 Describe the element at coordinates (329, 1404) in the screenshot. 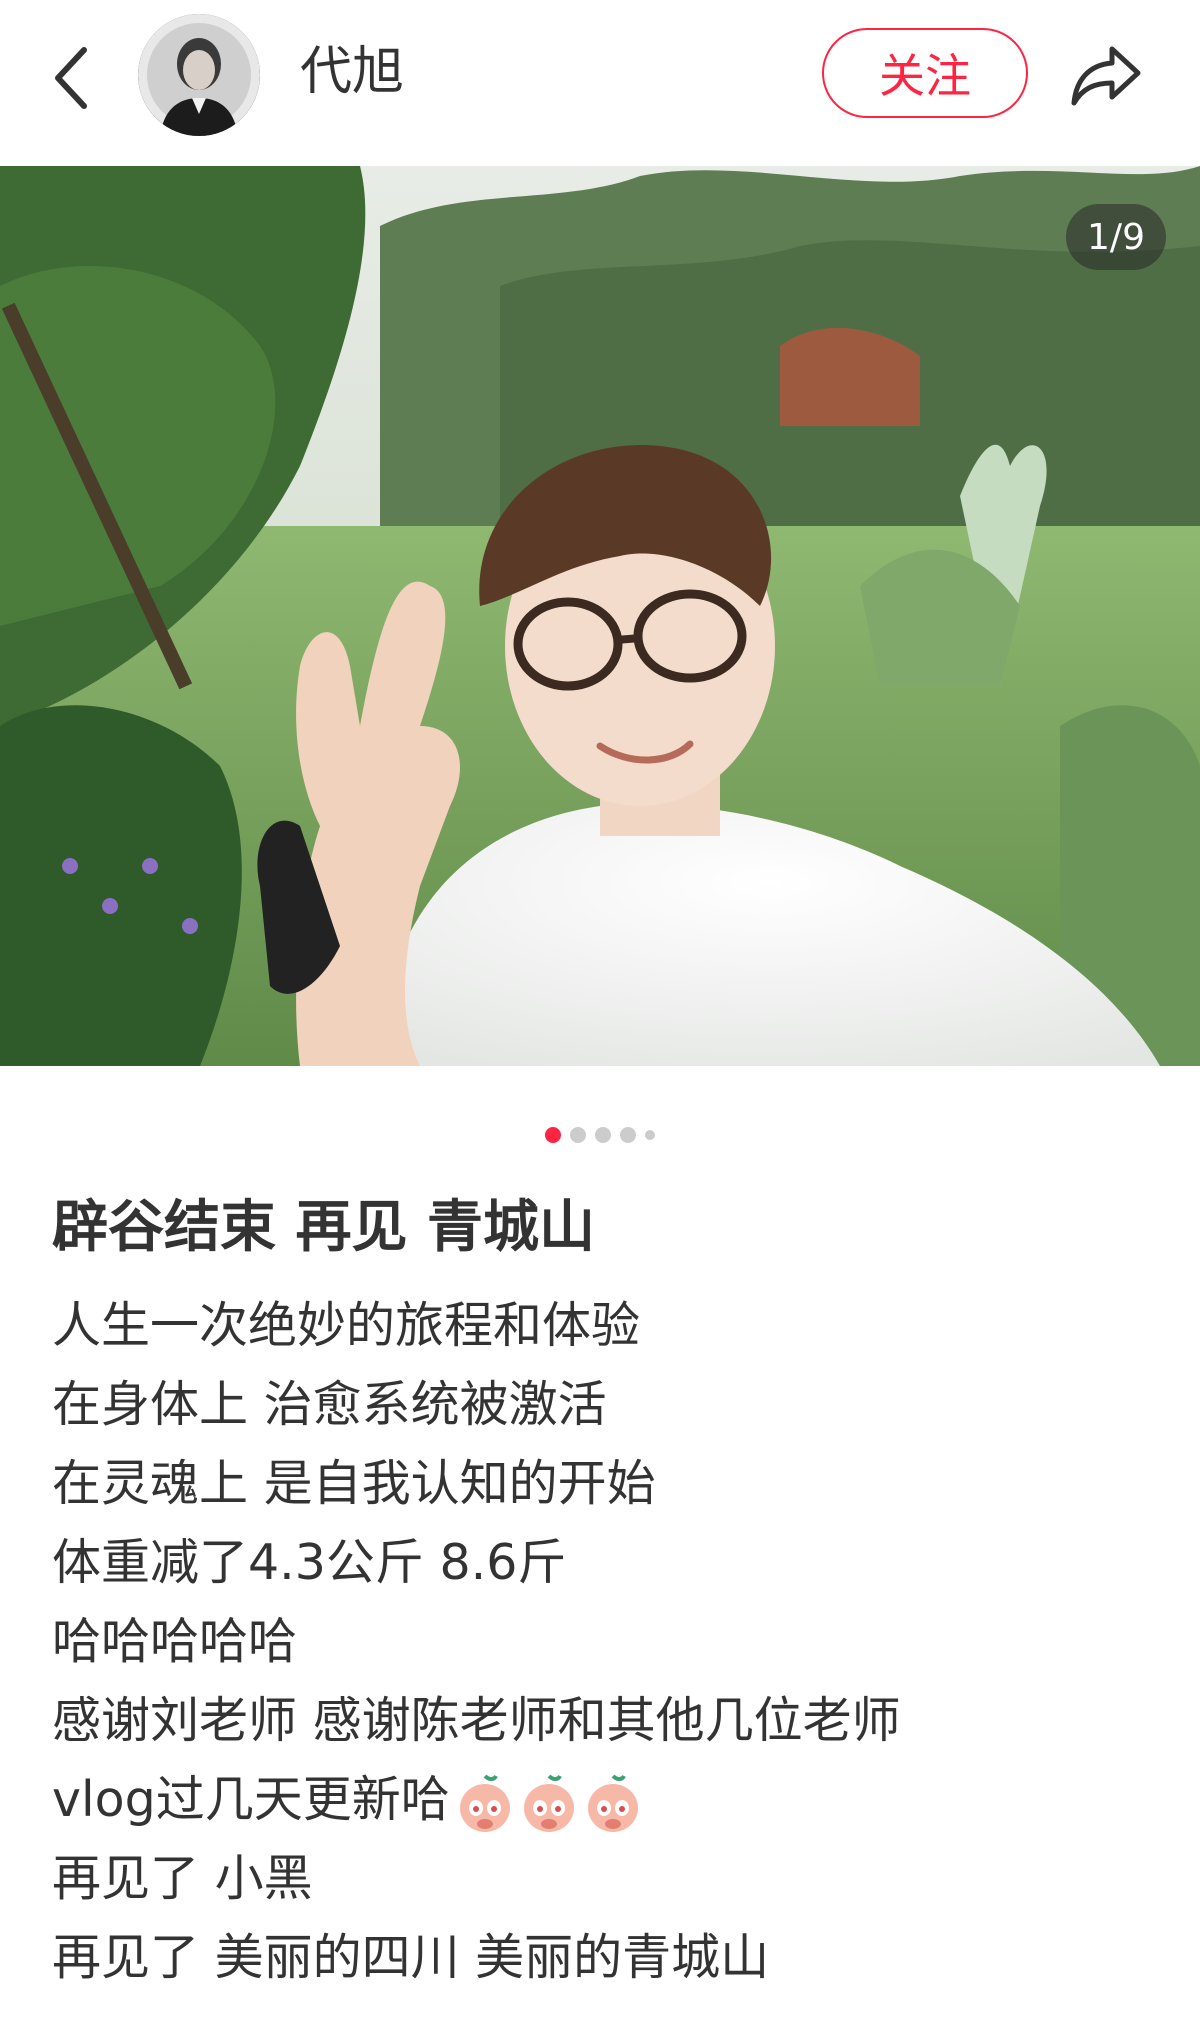

I see `post-line: 在身体上 治愈系统被激活` at that location.